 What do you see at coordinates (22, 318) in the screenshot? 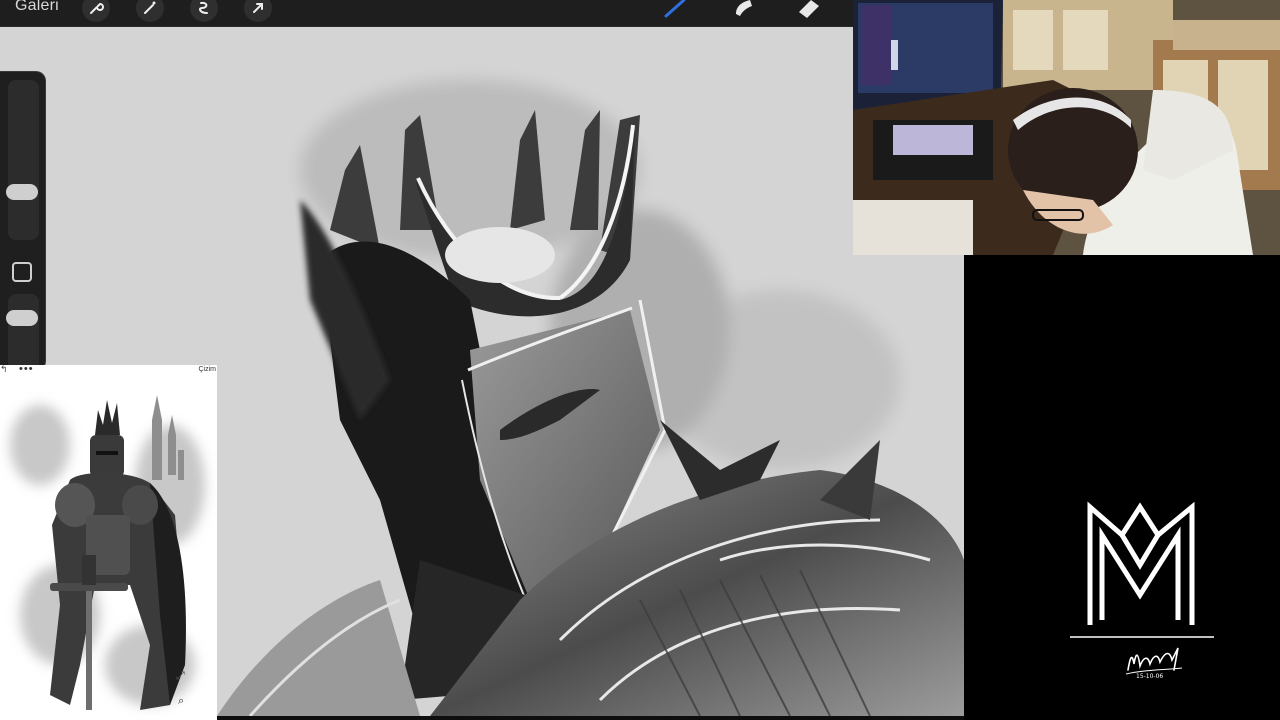
I see `opacity-slider-knob` at bounding box center [22, 318].